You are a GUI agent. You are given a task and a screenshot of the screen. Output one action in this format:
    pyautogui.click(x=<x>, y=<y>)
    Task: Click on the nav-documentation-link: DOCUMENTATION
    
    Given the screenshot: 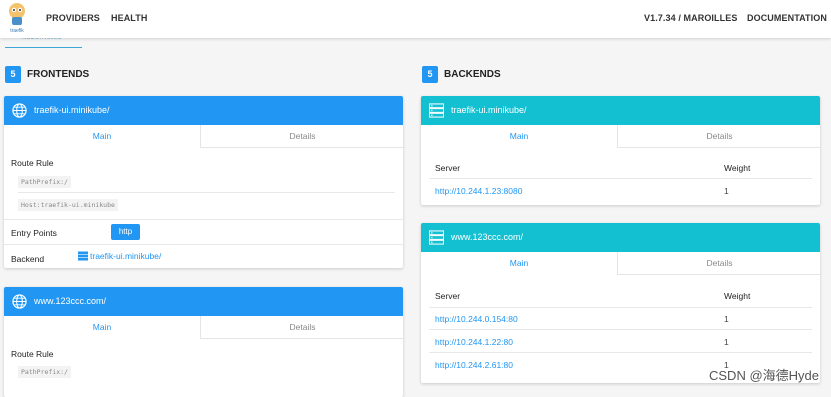 What is the action you would take?
    pyautogui.click(x=787, y=18)
    